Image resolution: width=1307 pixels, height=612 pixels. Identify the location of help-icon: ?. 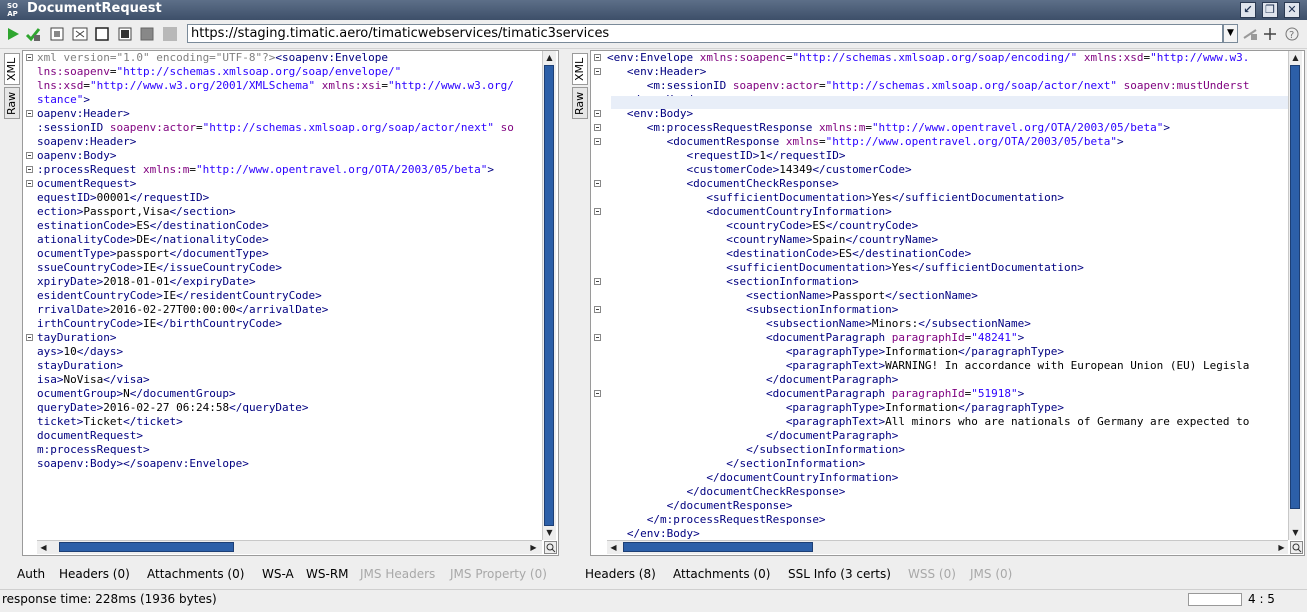
(1292, 34).